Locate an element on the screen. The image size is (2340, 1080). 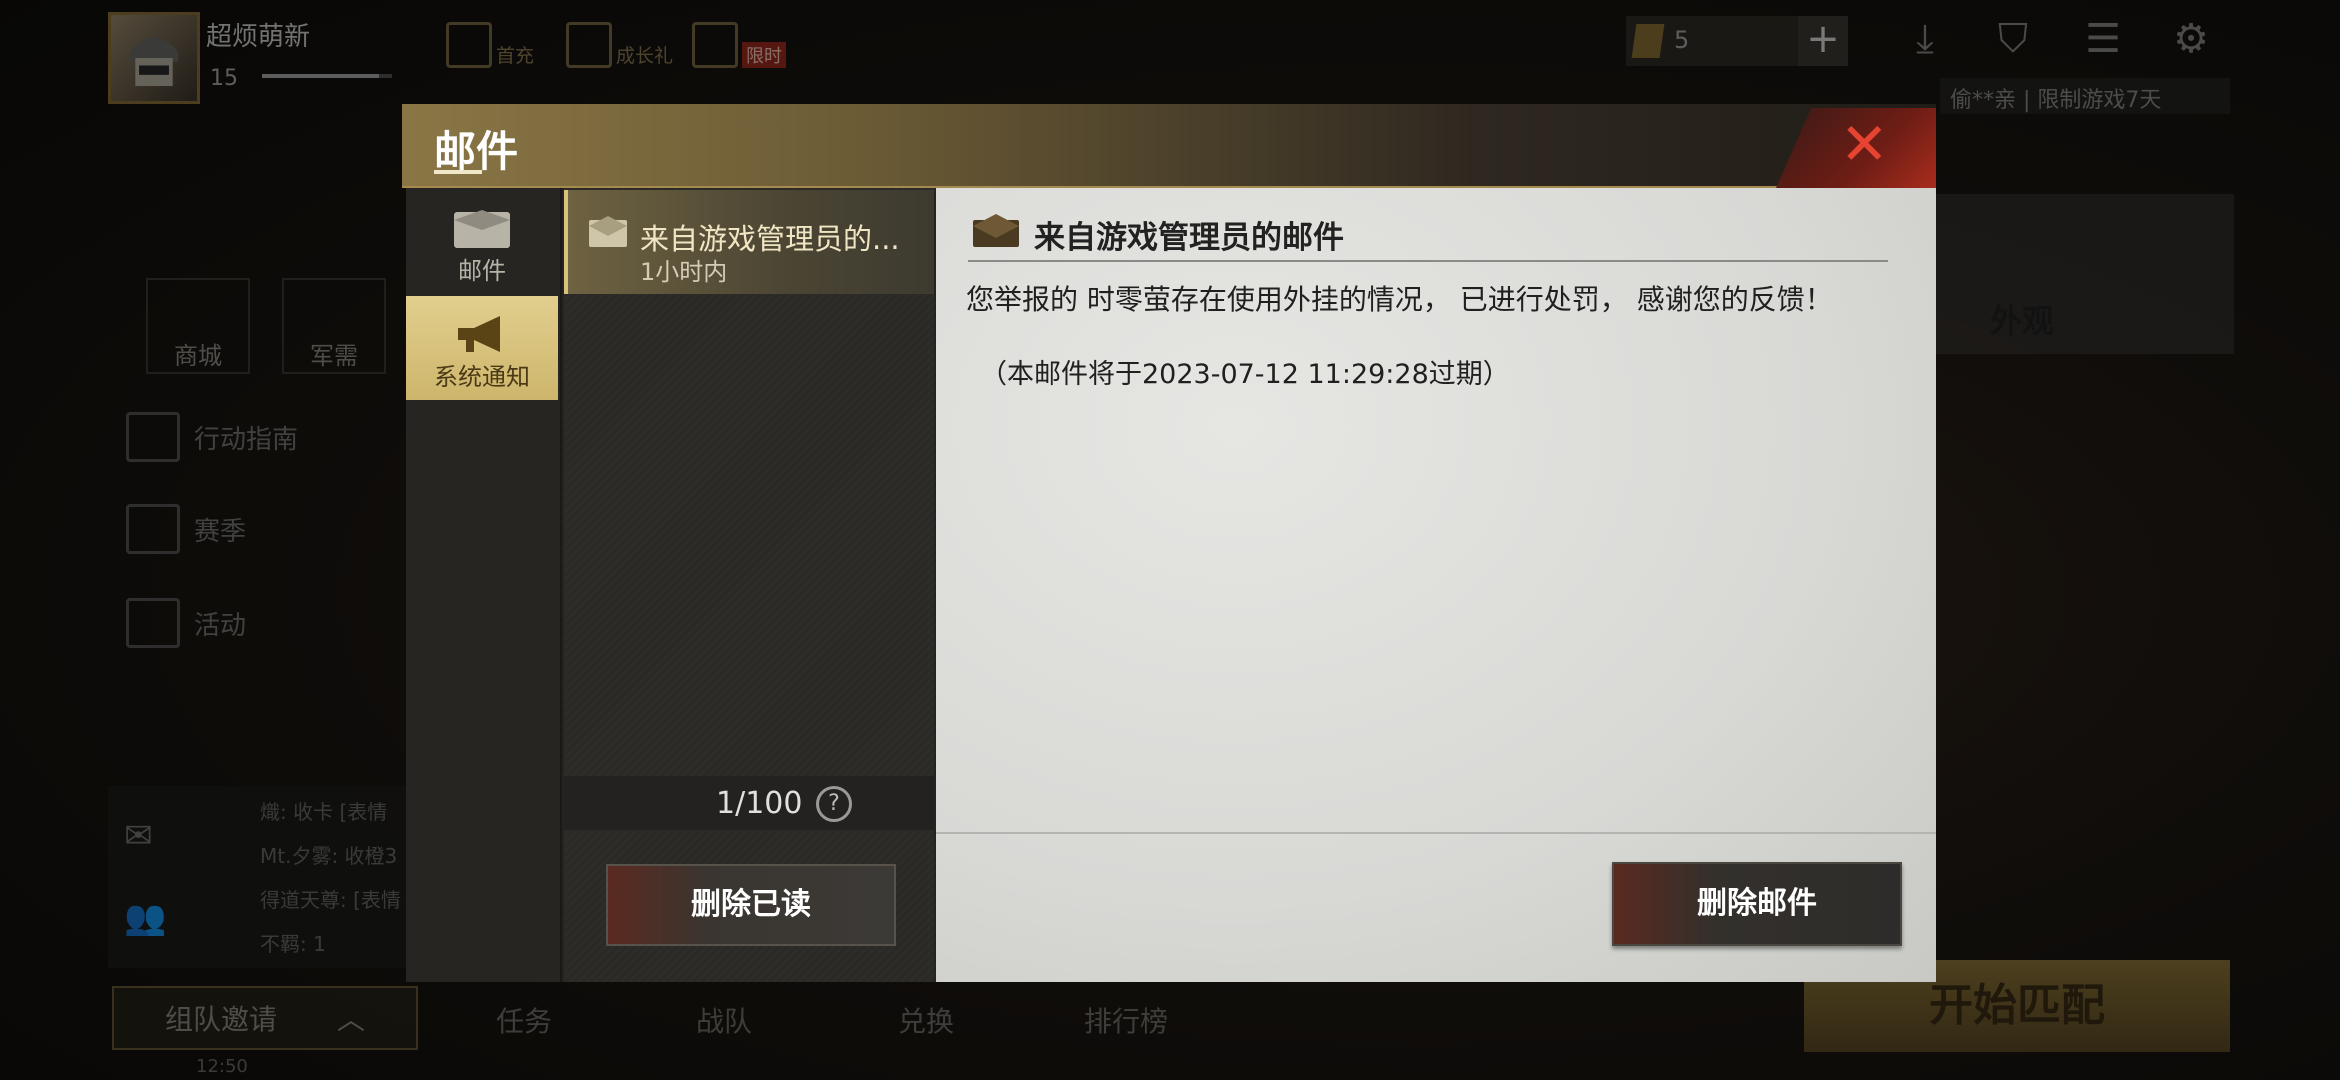
help-icon: ? is located at coordinates (834, 804).